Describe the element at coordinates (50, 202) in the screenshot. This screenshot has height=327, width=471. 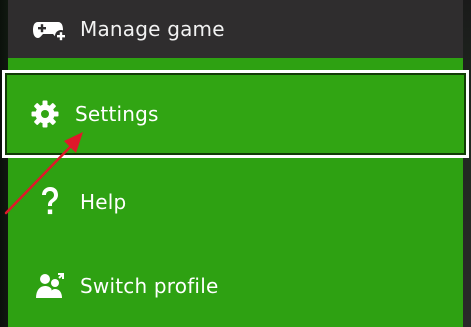
I see `question-mark-icon` at that location.